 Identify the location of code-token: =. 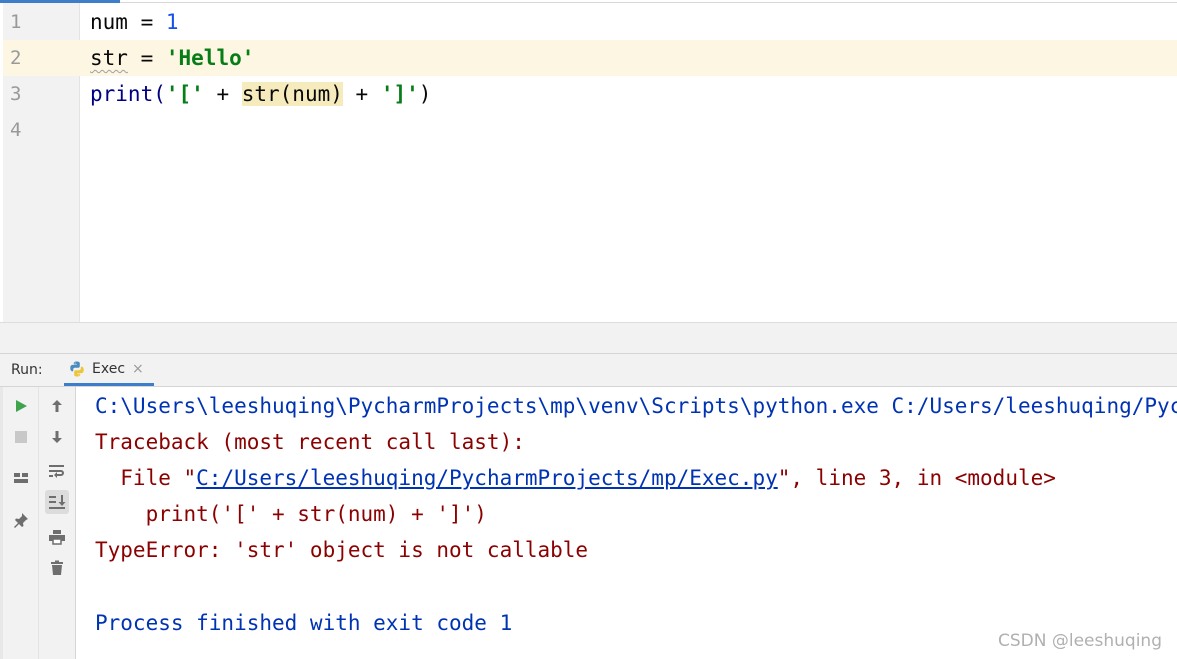
(146, 58).